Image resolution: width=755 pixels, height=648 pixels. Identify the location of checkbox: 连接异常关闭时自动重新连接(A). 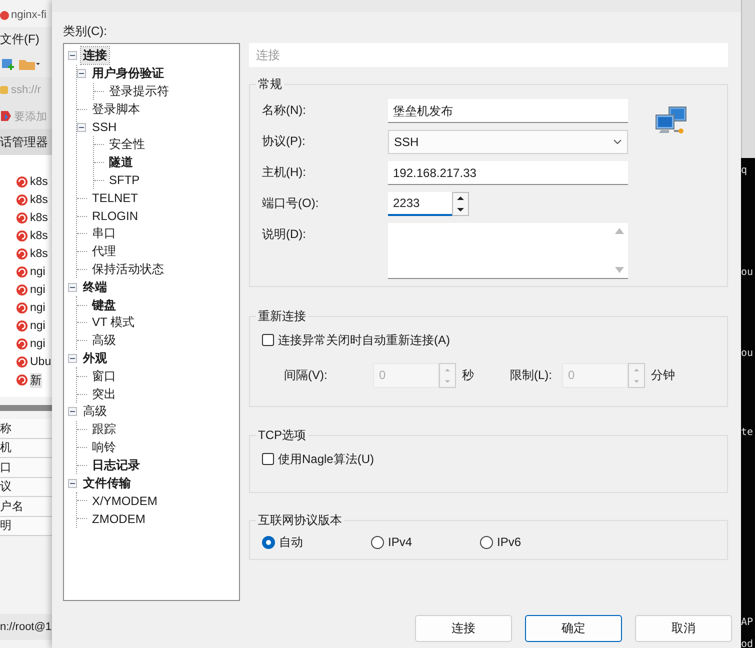
(488, 340).